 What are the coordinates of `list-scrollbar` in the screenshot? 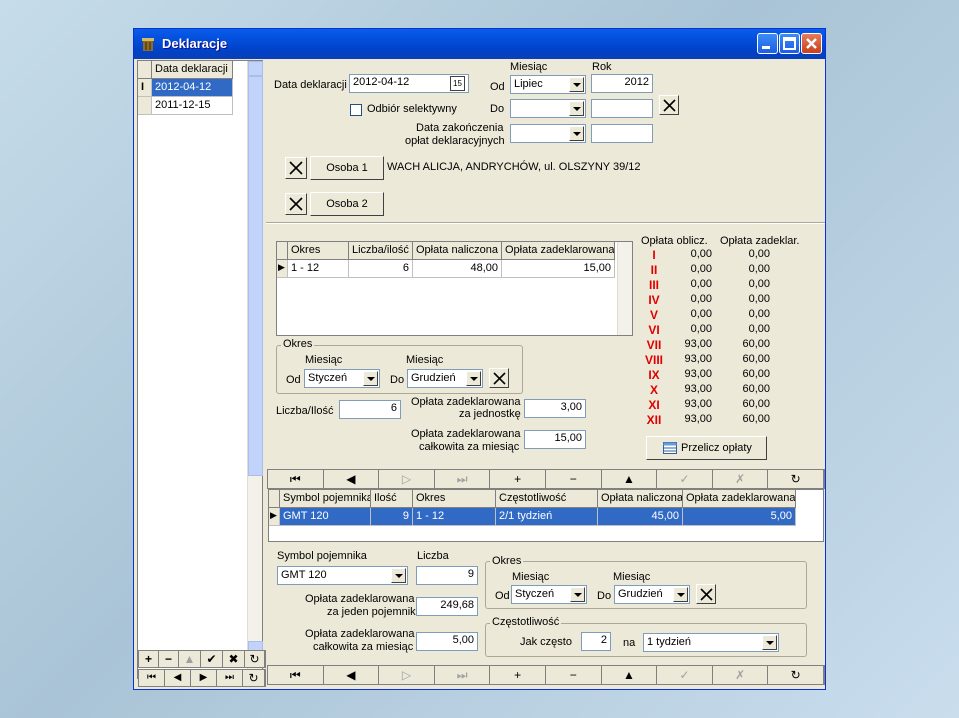 It's located at (255, 369).